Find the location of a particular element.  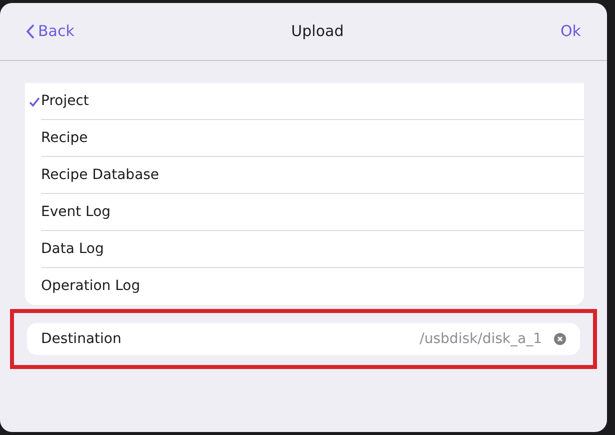

destination-value: /usbdisk/disk_a_1 is located at coordinates (481, 339).